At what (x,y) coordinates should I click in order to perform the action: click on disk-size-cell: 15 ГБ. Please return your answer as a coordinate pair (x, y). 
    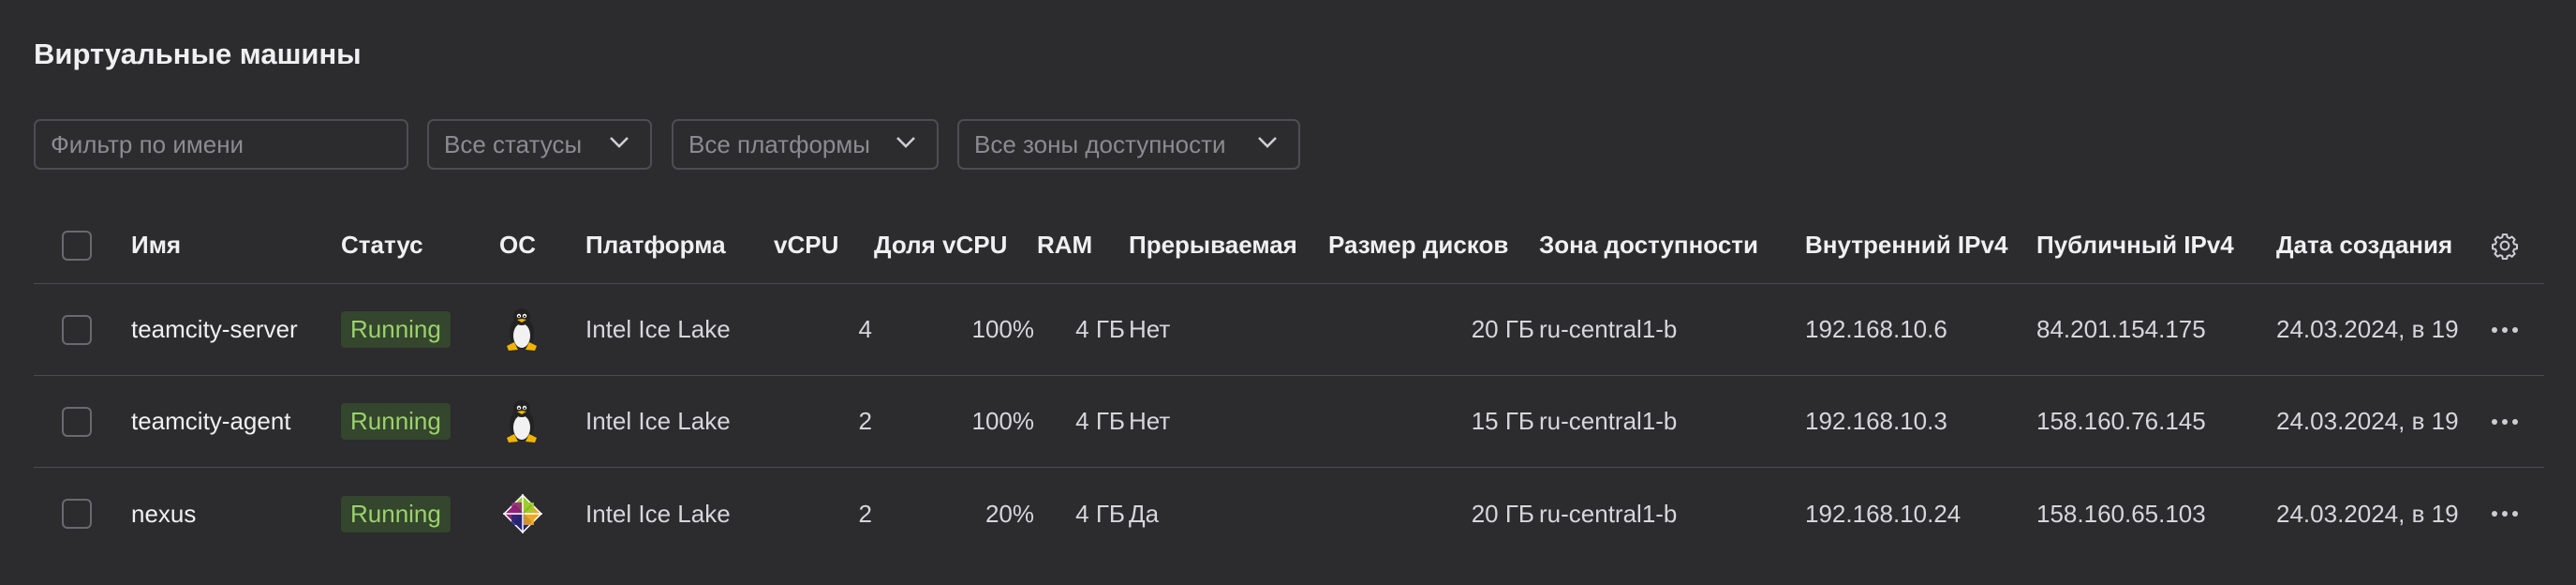
    Looking at the image, I should click on (1502, 421).